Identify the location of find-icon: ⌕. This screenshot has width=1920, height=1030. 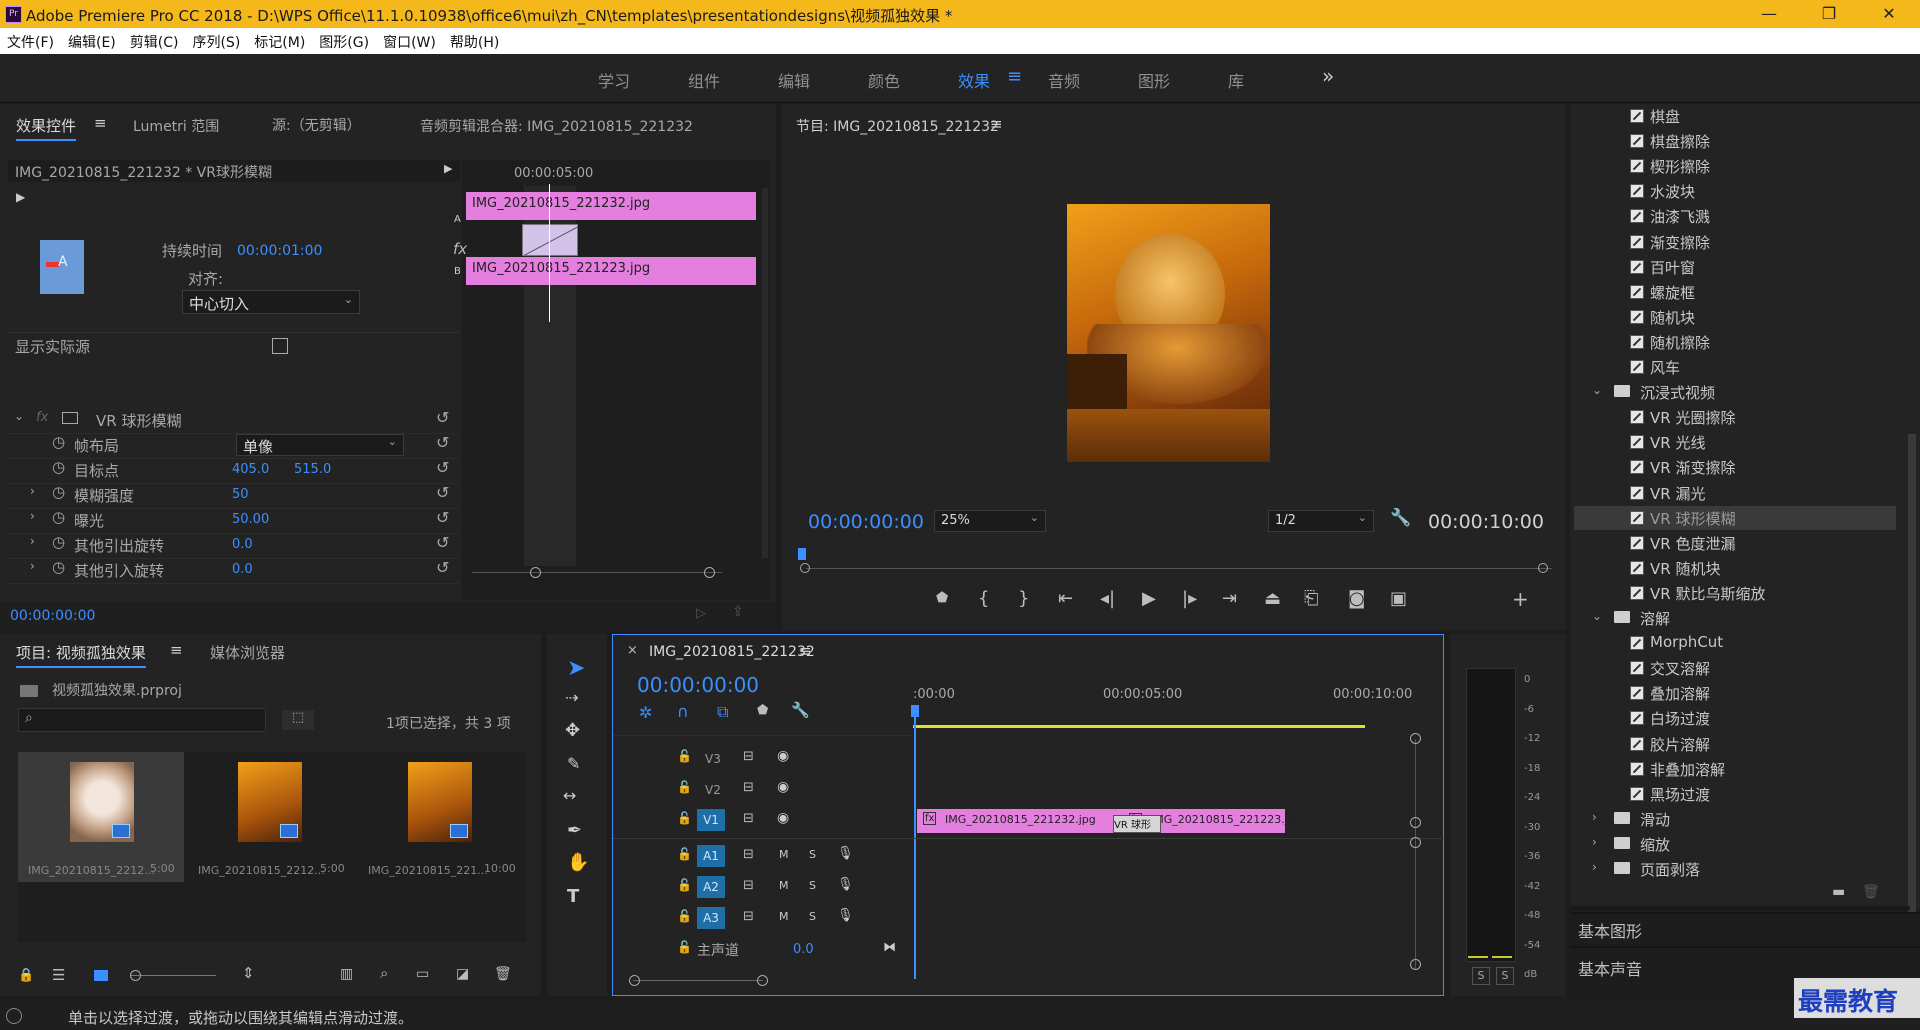
(384, 973).